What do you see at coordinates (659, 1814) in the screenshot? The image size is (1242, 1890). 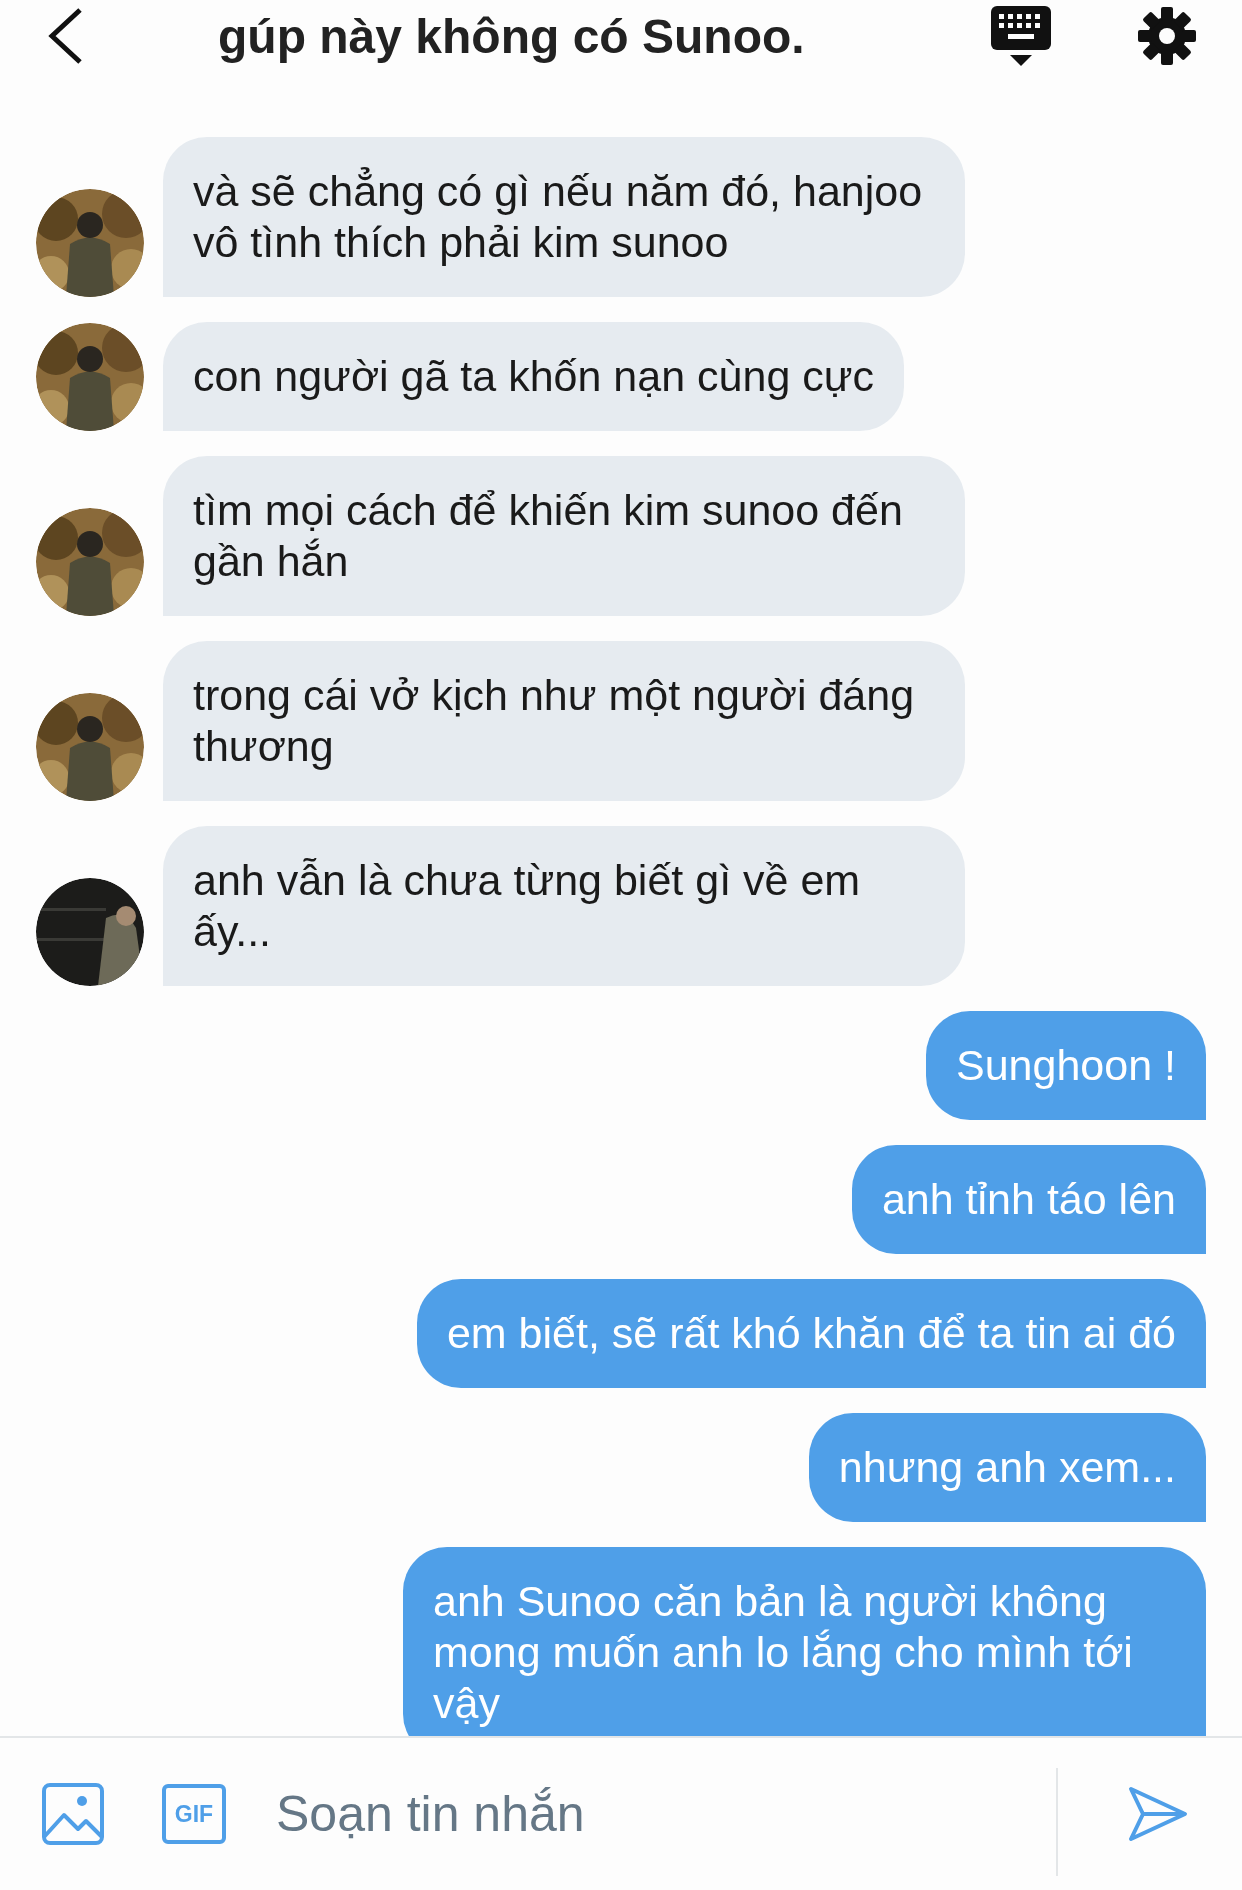 I see `message-input: Soạn tin nhắn` at bounding box center [659, 1814].